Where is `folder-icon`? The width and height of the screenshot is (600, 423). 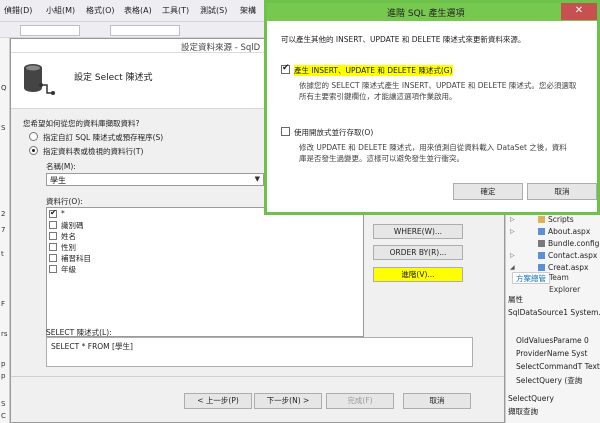
folder-icon is located at coordinates (541, 219).